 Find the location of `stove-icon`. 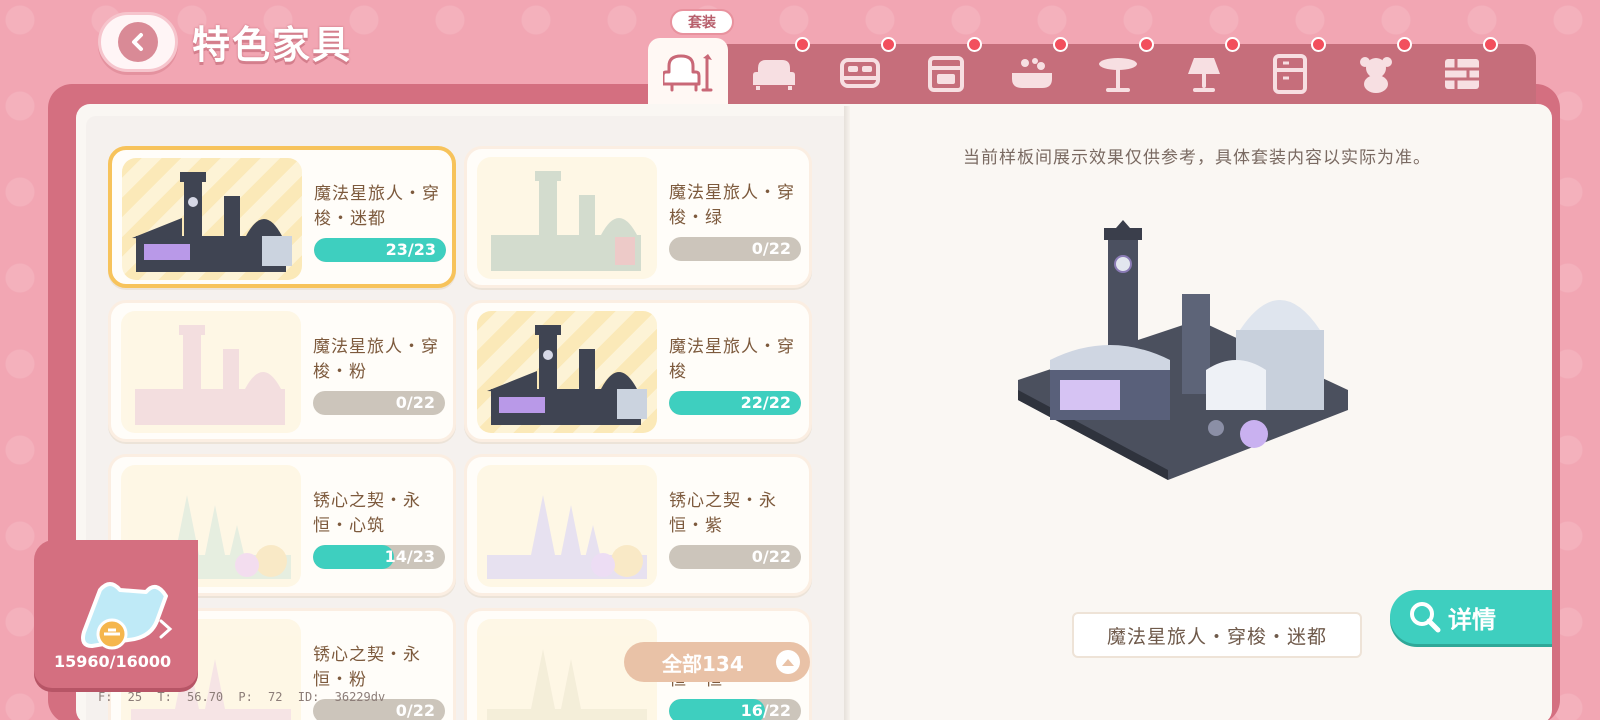

stove-icon is located at coordinates (946, 74).